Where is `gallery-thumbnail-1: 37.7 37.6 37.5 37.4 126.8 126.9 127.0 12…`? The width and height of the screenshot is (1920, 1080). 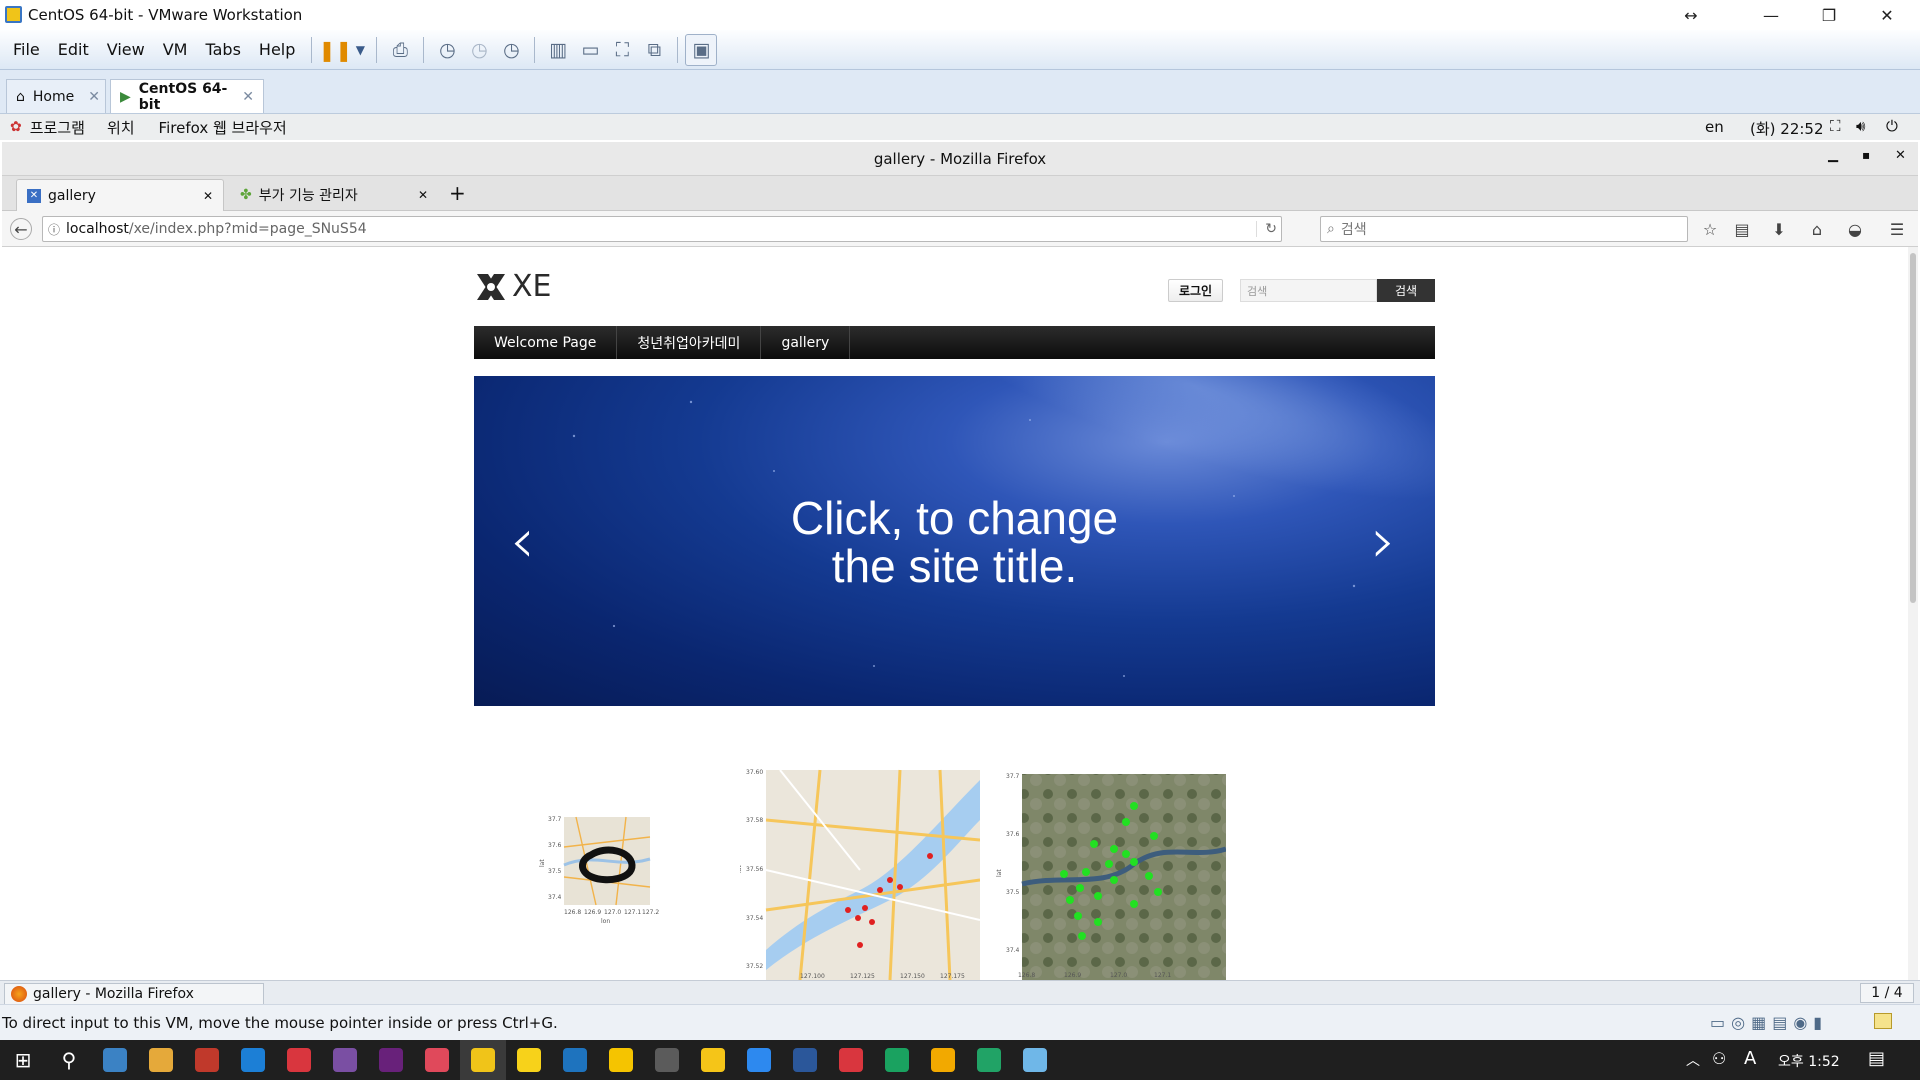
gallery-thumbnail-1: 37.7 37.6 37.5 37.4 126.8 126.9 127.0 12… is located at coordinates (611, 872).